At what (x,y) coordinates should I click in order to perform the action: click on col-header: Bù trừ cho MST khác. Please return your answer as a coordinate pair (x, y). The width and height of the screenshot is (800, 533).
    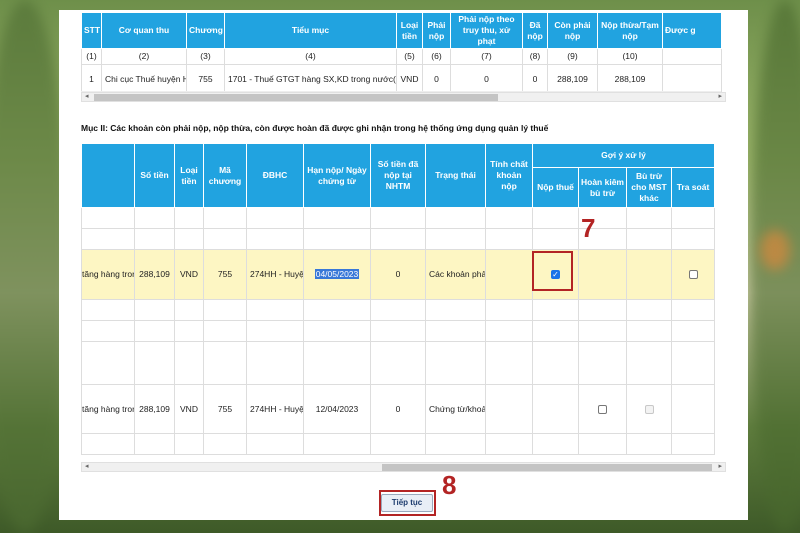
    Looking at the image, I should click on (649, 187).